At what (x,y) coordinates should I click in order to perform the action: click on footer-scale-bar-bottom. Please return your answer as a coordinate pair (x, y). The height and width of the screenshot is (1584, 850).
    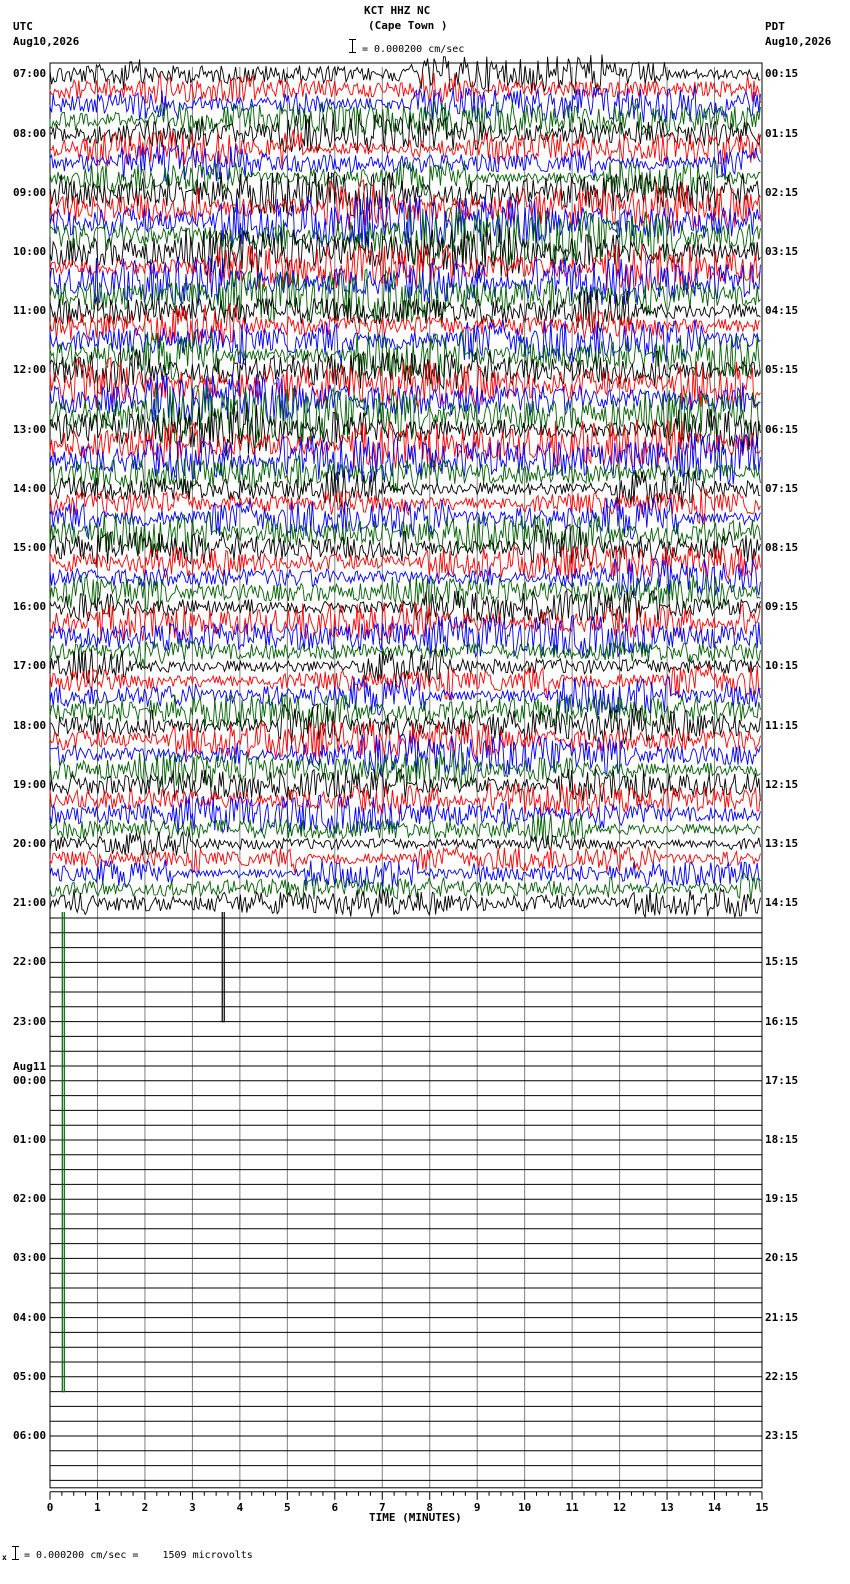
    Looking at the image, I should click on (15, 1559).